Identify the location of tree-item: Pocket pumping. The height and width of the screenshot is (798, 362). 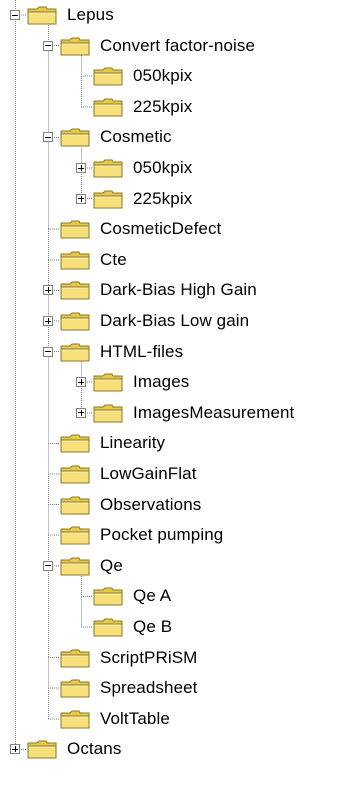
(181, 535).